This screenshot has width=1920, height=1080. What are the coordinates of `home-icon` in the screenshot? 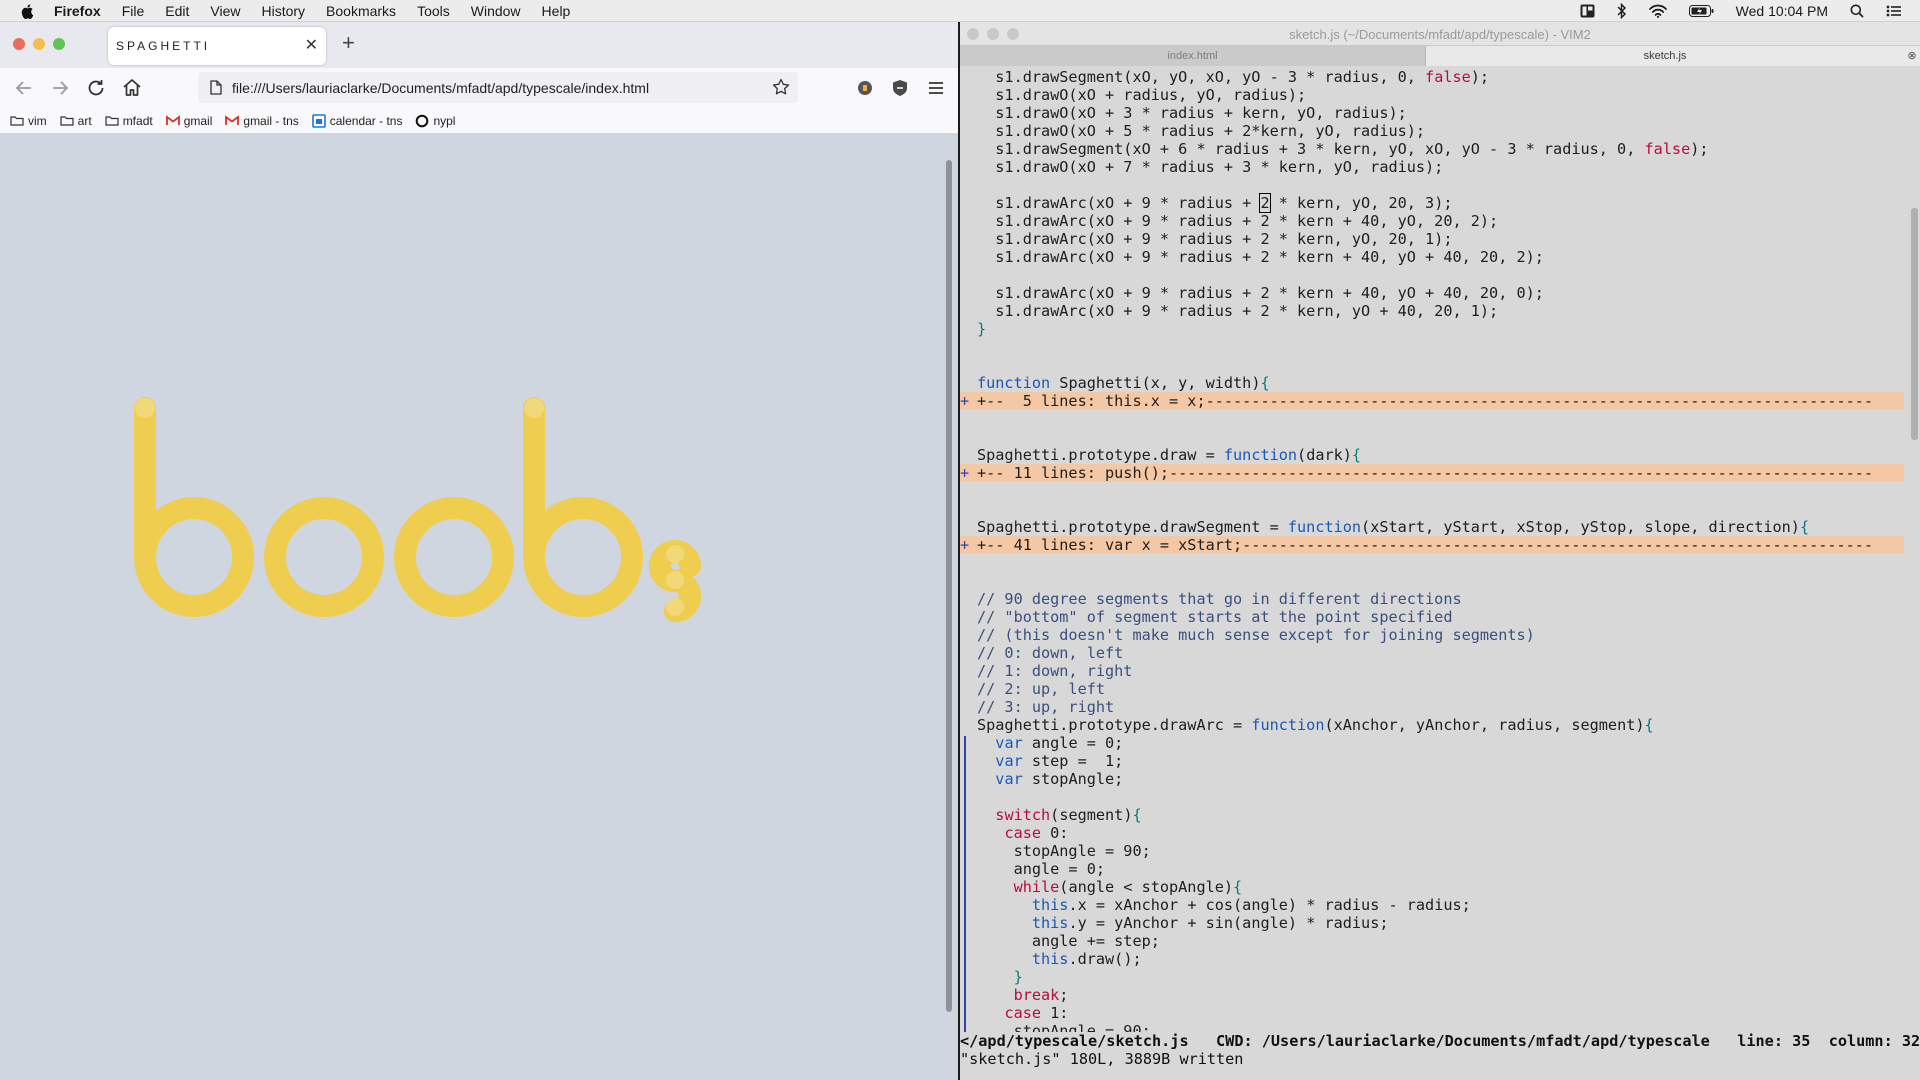 It's located at (132, 88).